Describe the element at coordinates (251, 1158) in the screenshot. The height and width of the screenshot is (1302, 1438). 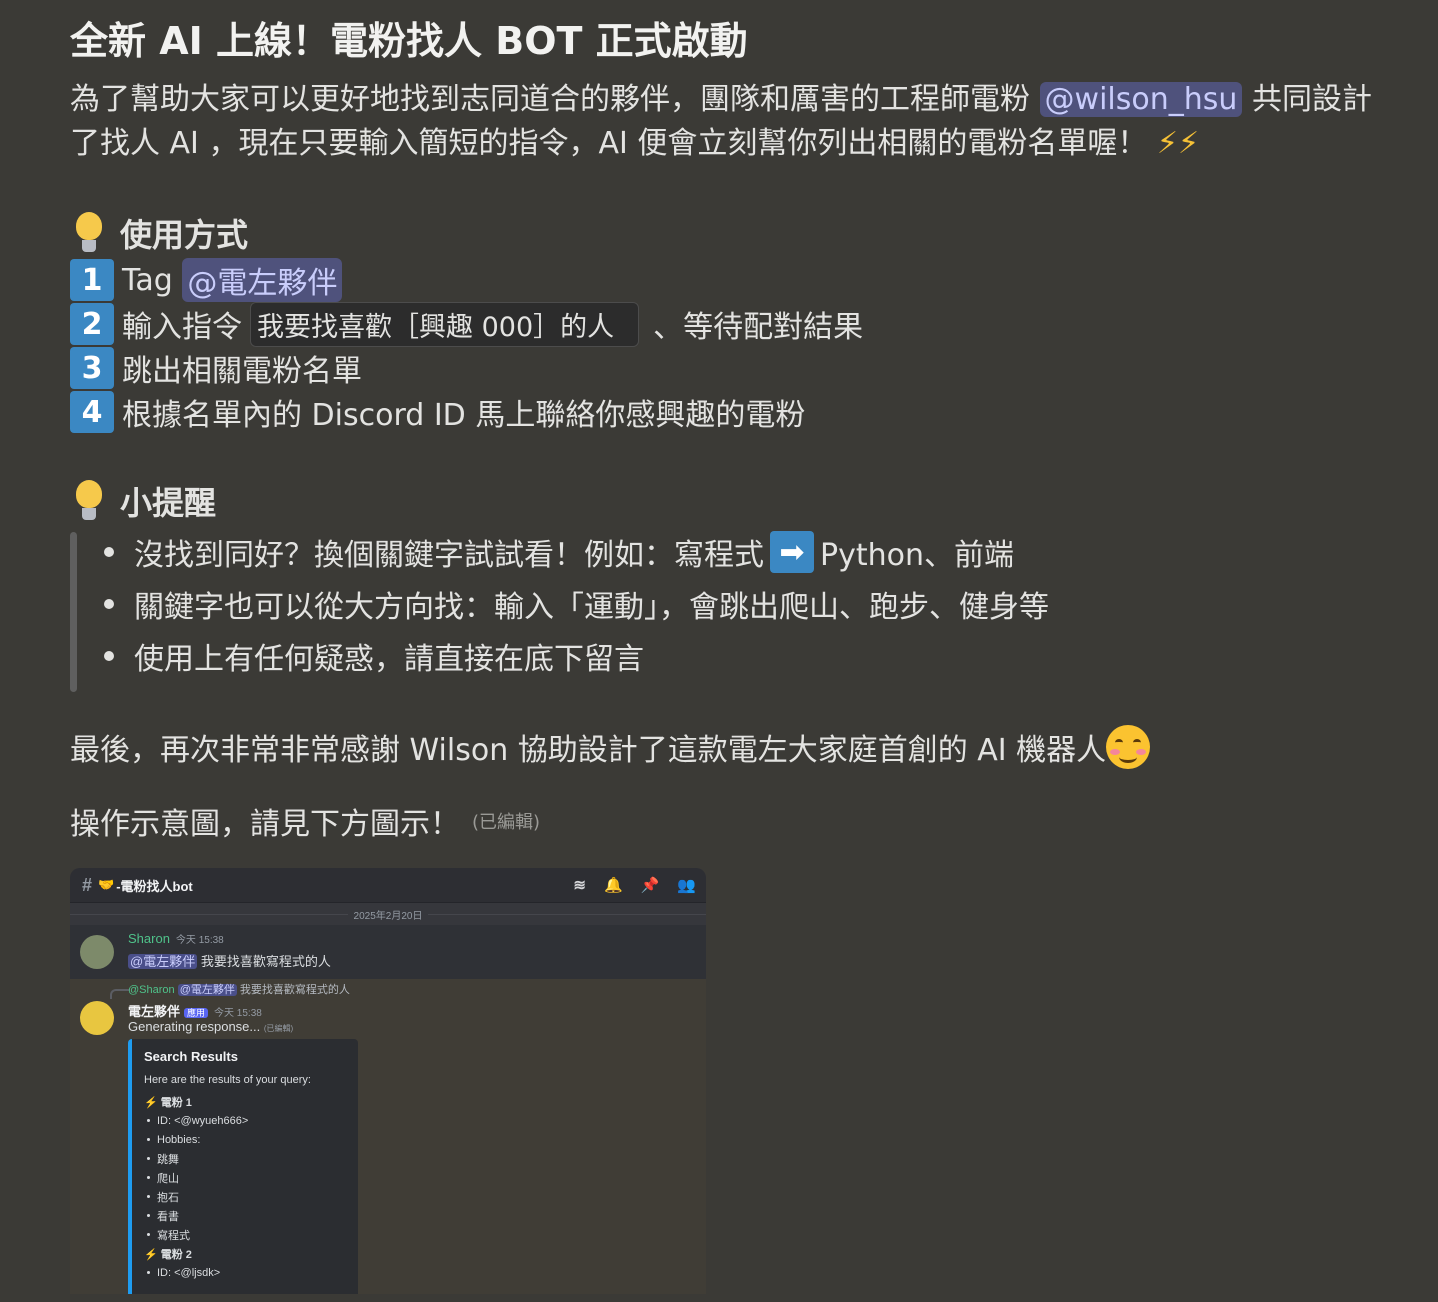
I see `result-list-item: 跳舞` at that location.